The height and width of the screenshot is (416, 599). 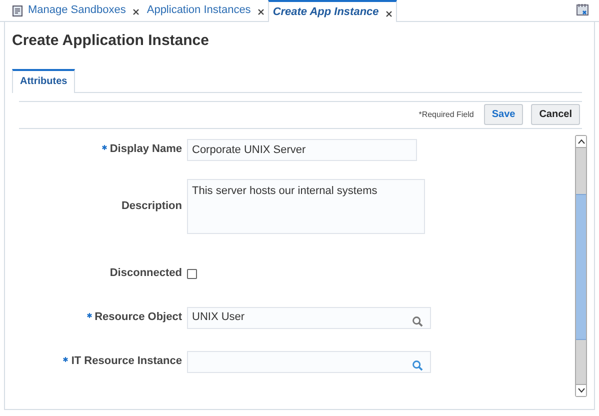 What do you see at coordinates (309, 361) in the screenshot?
I see `lookup-field` at bounding box center [309, 361].